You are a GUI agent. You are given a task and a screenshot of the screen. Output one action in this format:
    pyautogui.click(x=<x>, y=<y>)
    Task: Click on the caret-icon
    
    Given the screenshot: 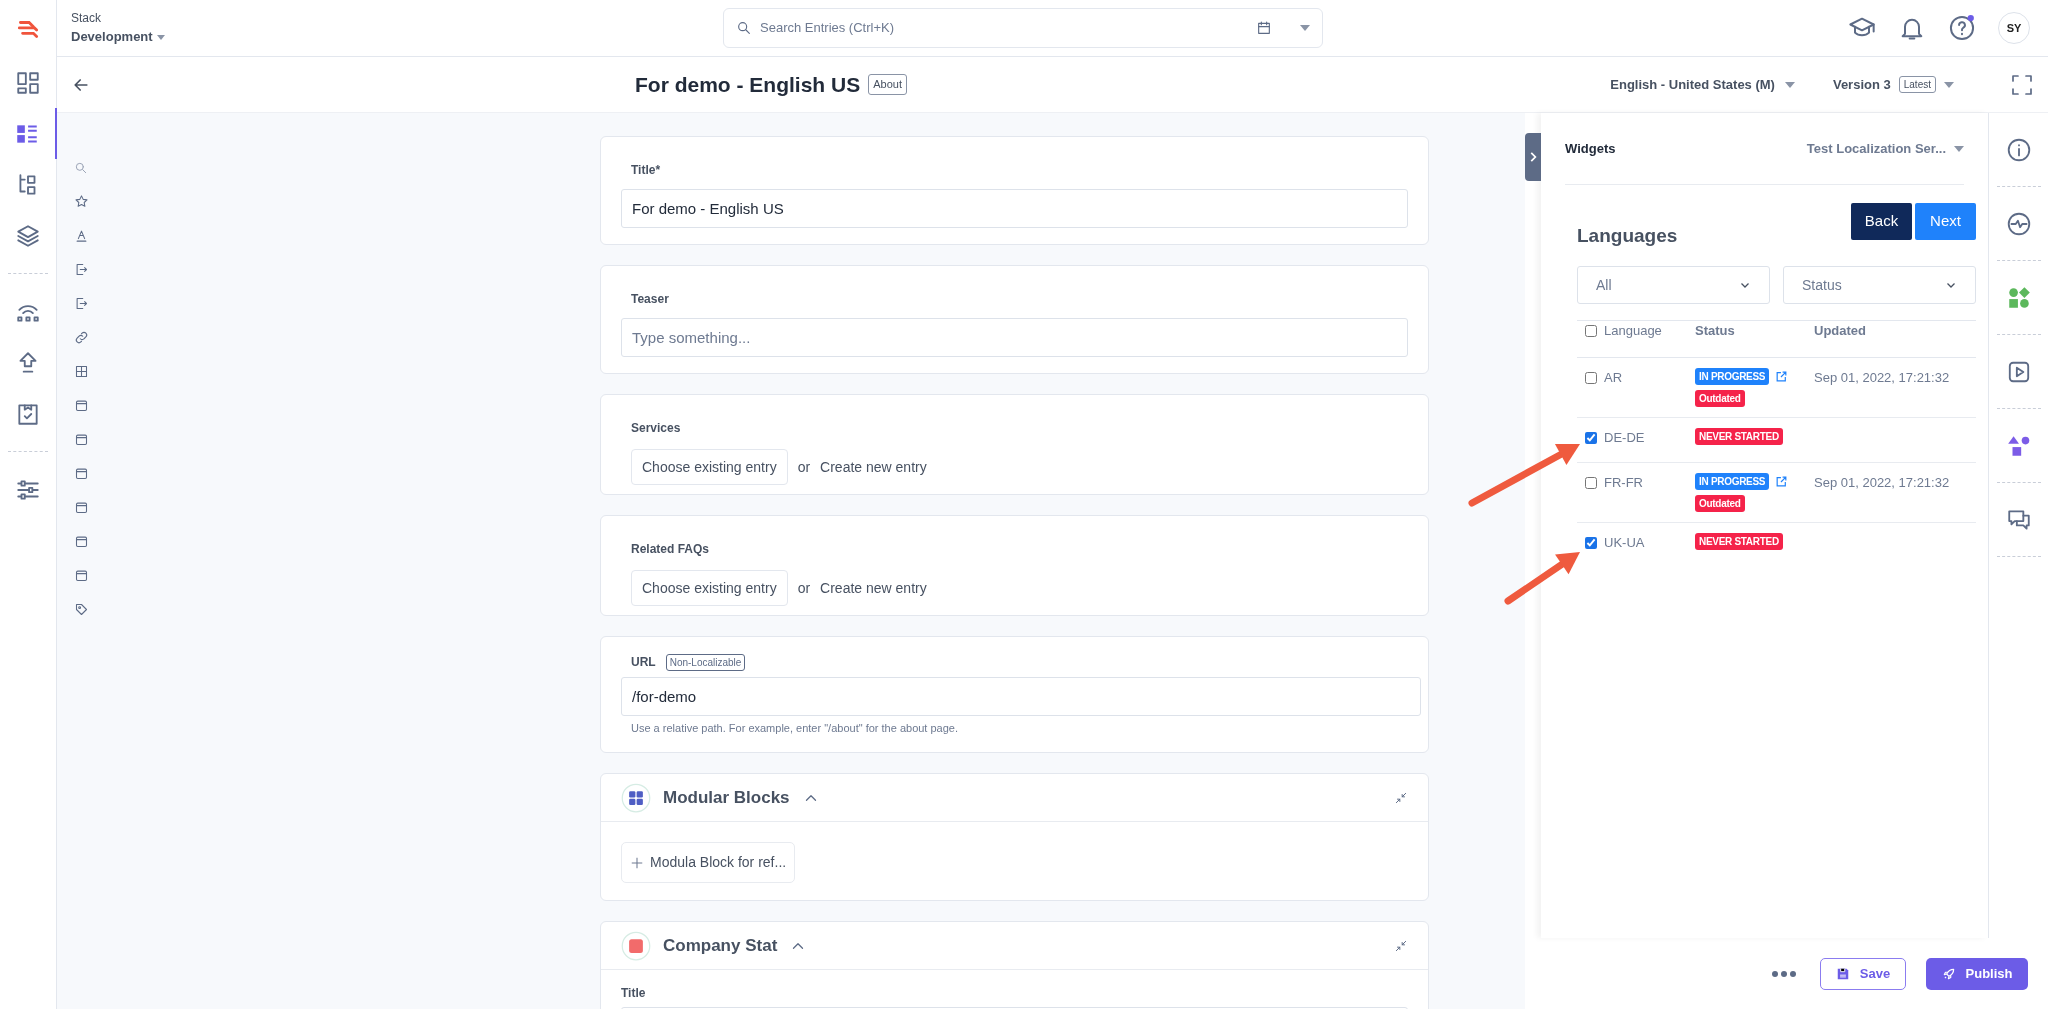 What is the action you would take?
    pyautogui.click(x=1305, y=28)
    